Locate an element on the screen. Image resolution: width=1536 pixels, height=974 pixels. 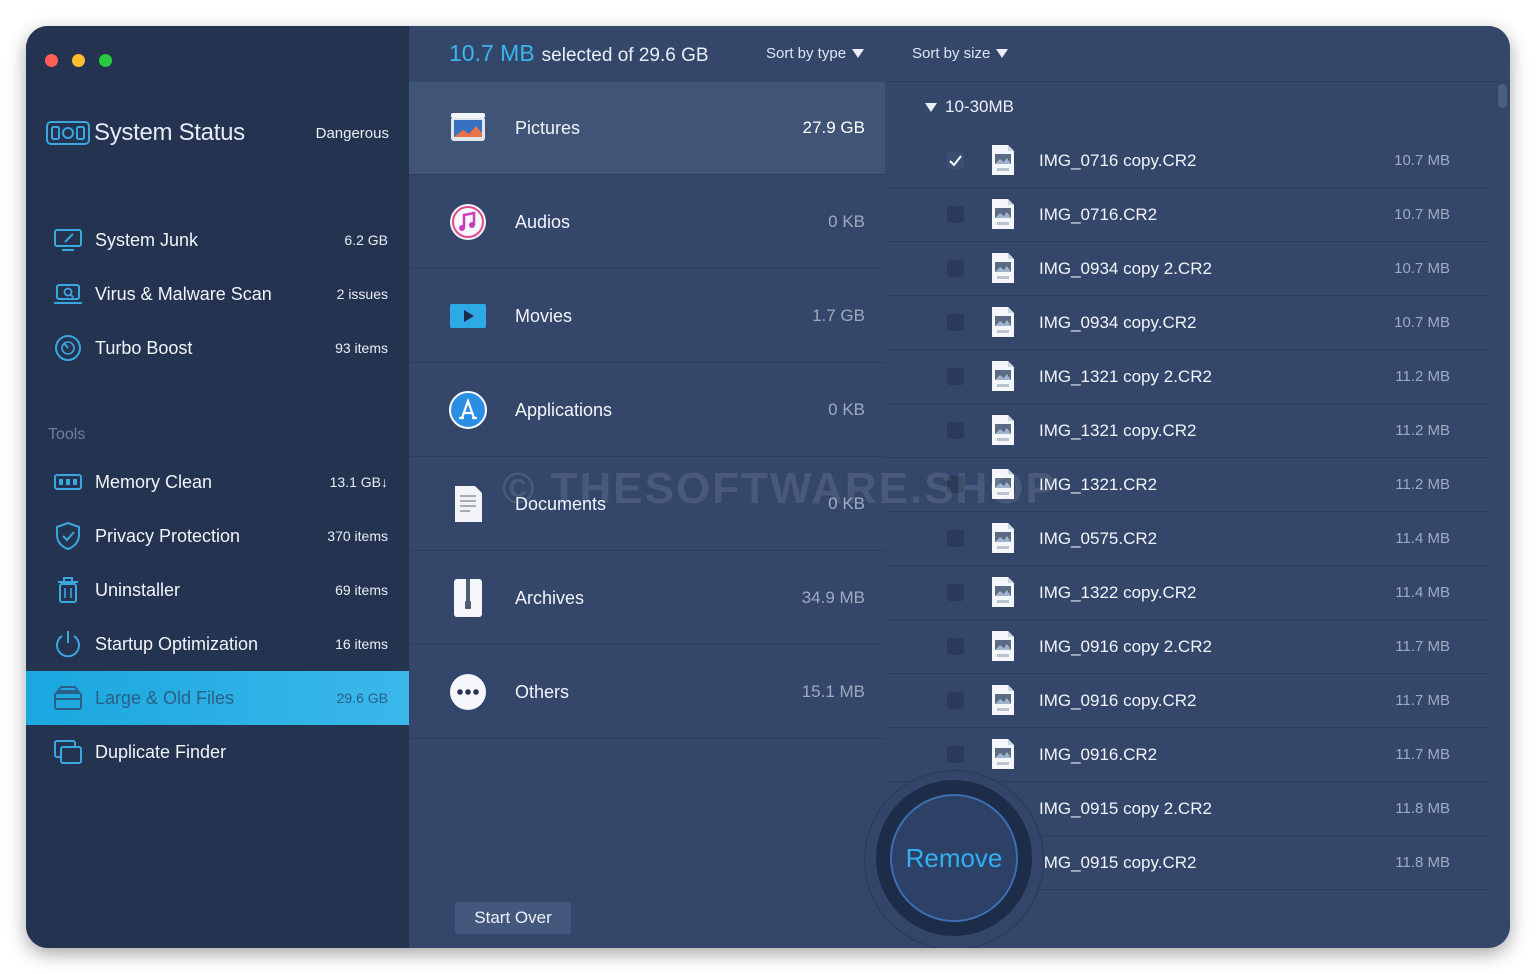
category-label: Others is located at coordinates (542, 691).